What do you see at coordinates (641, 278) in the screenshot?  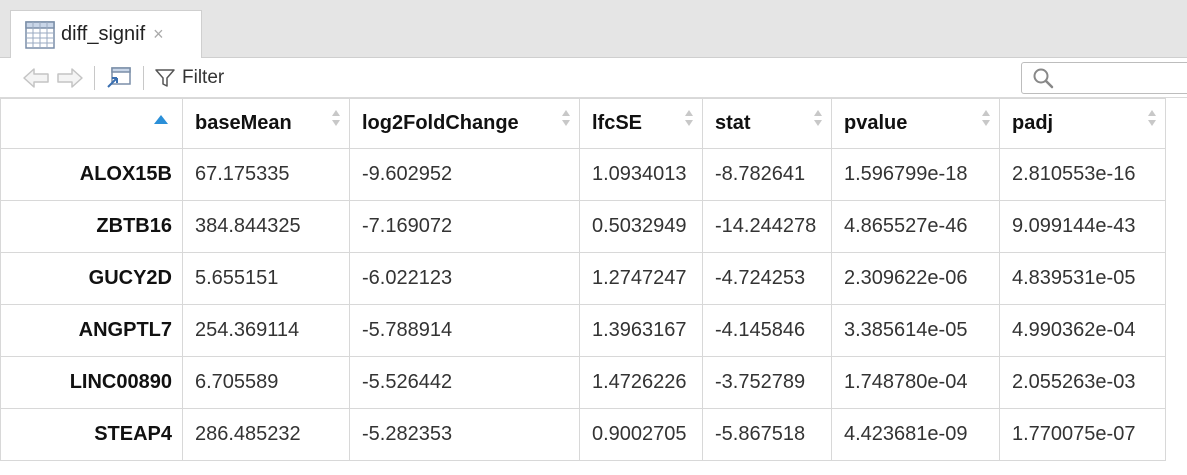 I see `lfcse-cell: 1.2747247` at bounding box center [641, 278].